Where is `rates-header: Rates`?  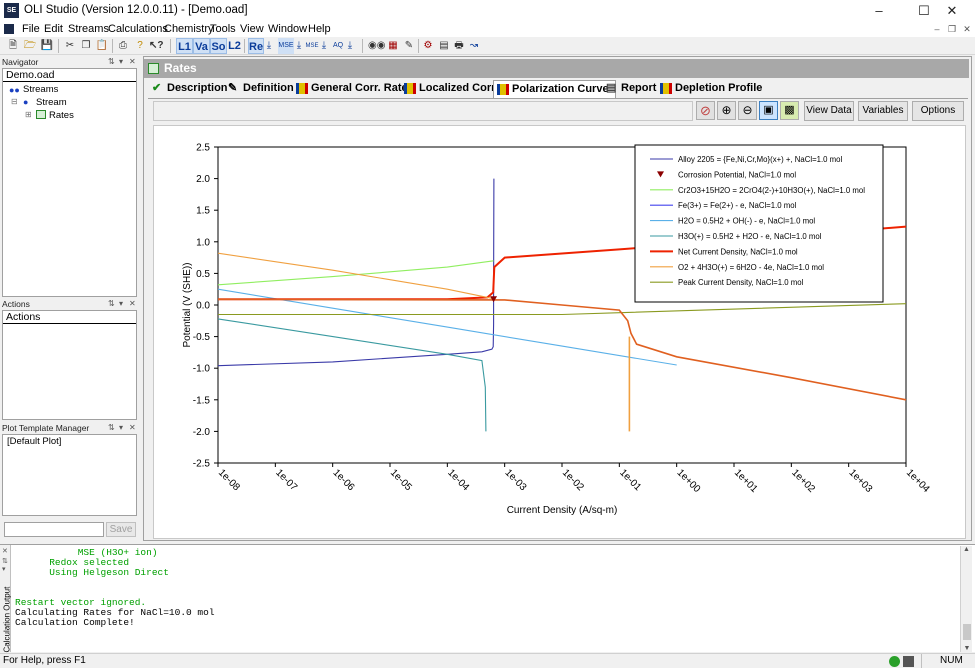
rates-header: Rates is located at coordinates (556, 68).